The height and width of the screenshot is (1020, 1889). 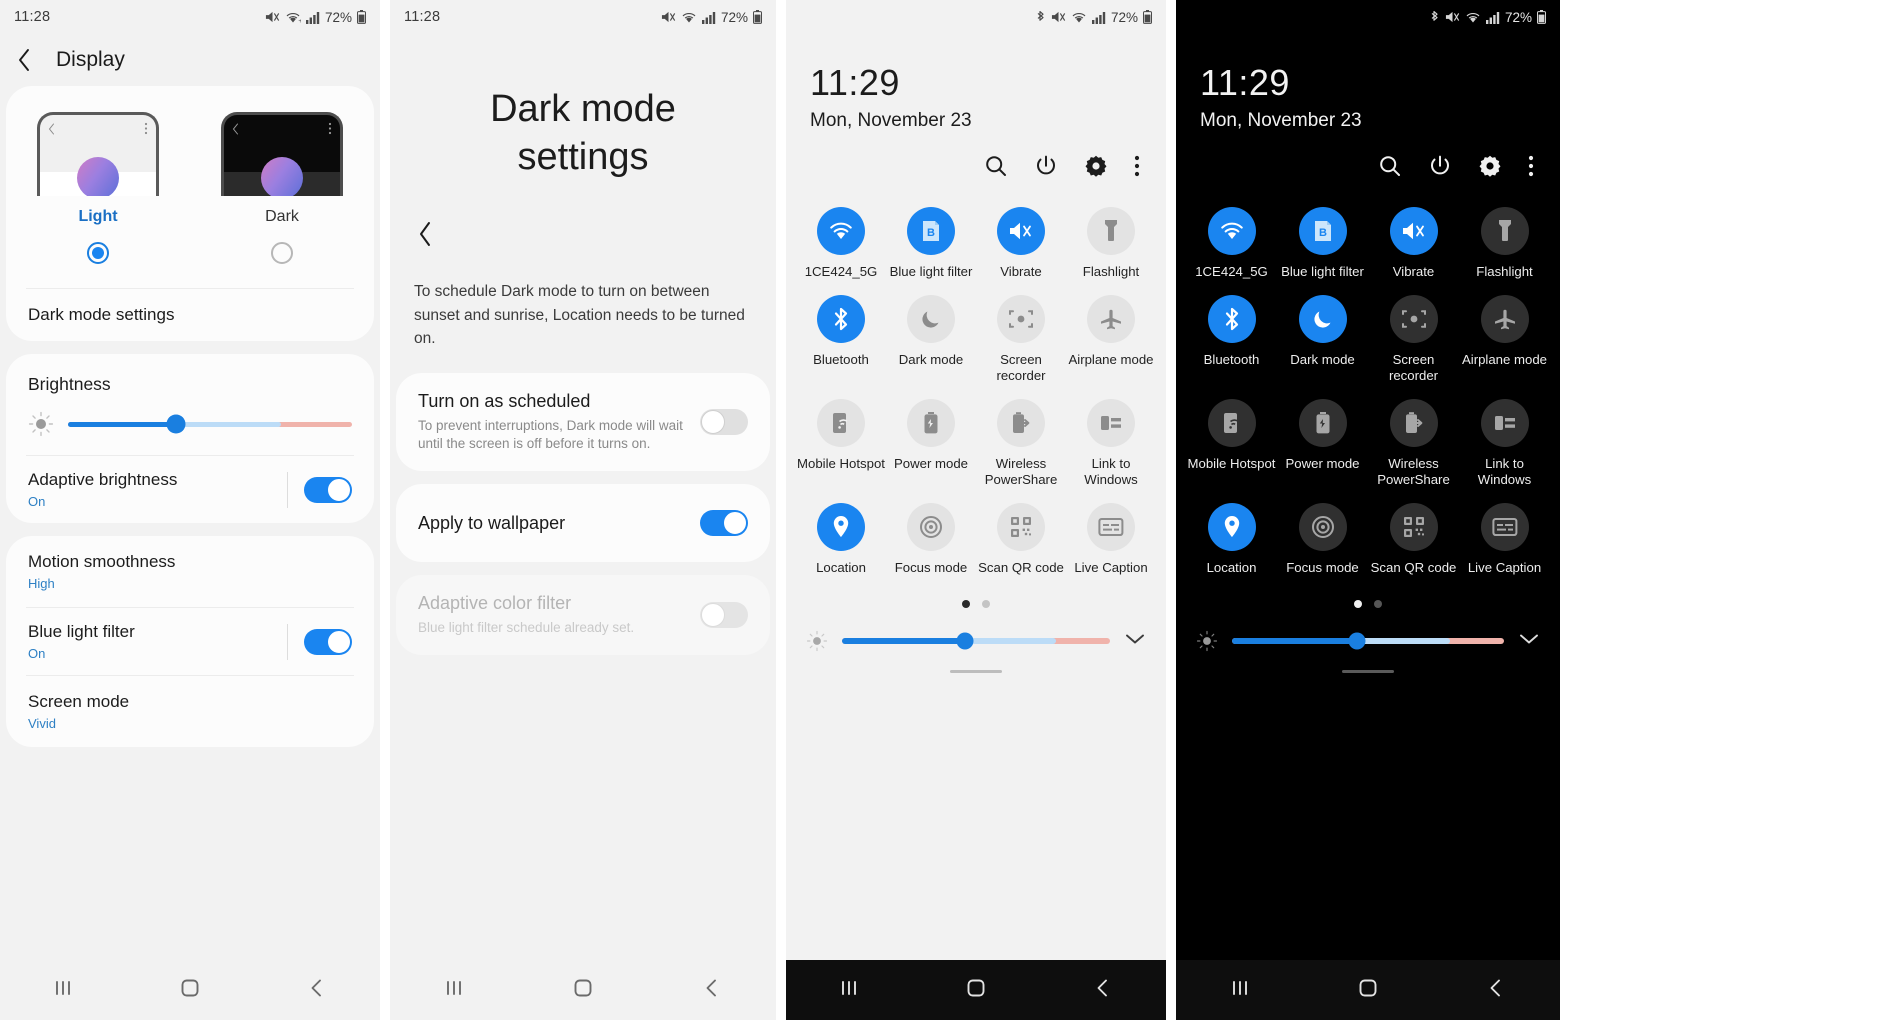 I want to click on tile-label: Vibrate, so click(x=1021, y=271).